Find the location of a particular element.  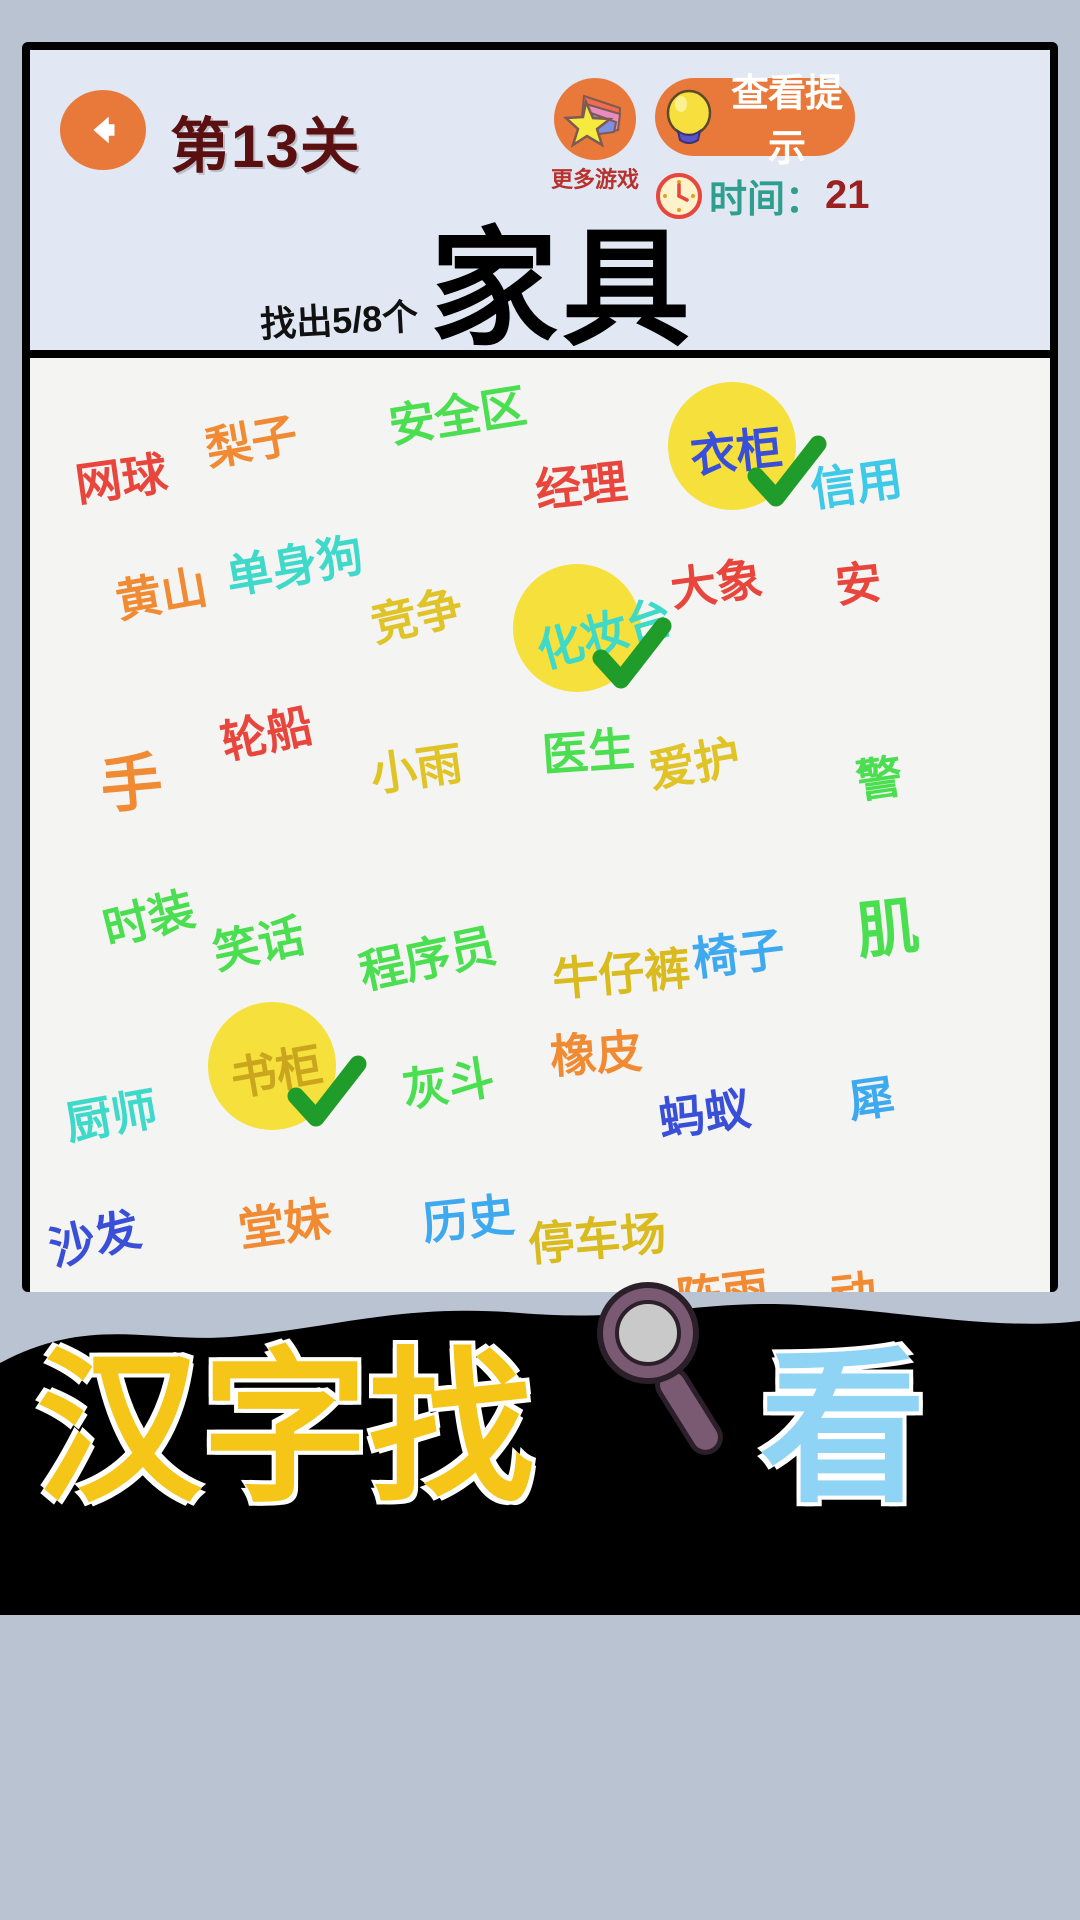

back-button is located at coordinates (103, 130).